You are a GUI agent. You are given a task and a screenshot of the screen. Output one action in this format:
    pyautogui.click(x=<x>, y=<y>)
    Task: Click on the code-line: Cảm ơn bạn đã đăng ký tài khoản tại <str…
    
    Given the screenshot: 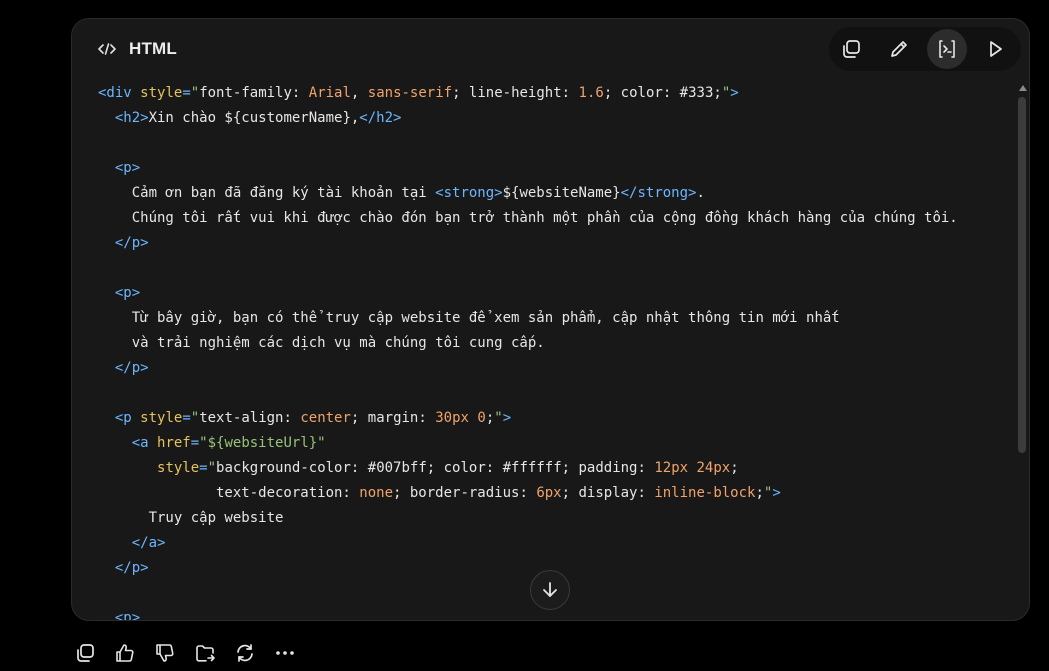 What is the action you would take?
    pyautogui.click(x=528, y=193)
    